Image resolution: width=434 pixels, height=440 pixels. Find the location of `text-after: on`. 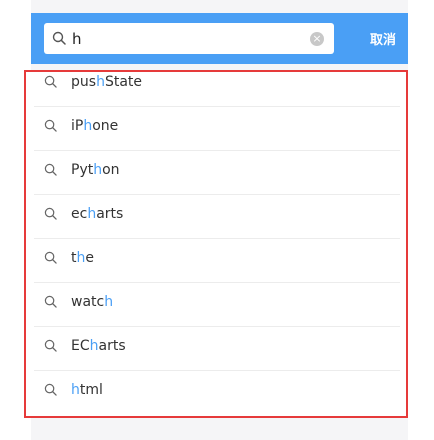

text-after: on is located at coordinates (111, 170).